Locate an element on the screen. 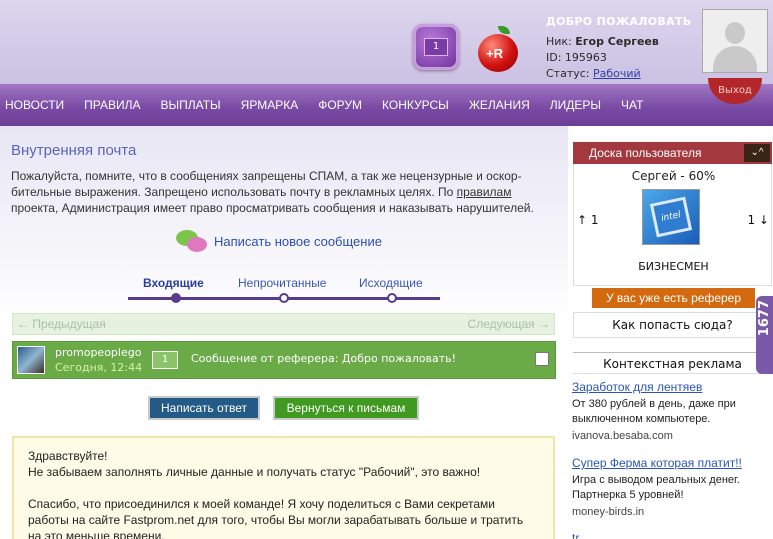 The width and height of the screenshot is (773, 539). message-subject: Сообщение от реферера: Добро пожаловать! is located at coordinates (323, 358).